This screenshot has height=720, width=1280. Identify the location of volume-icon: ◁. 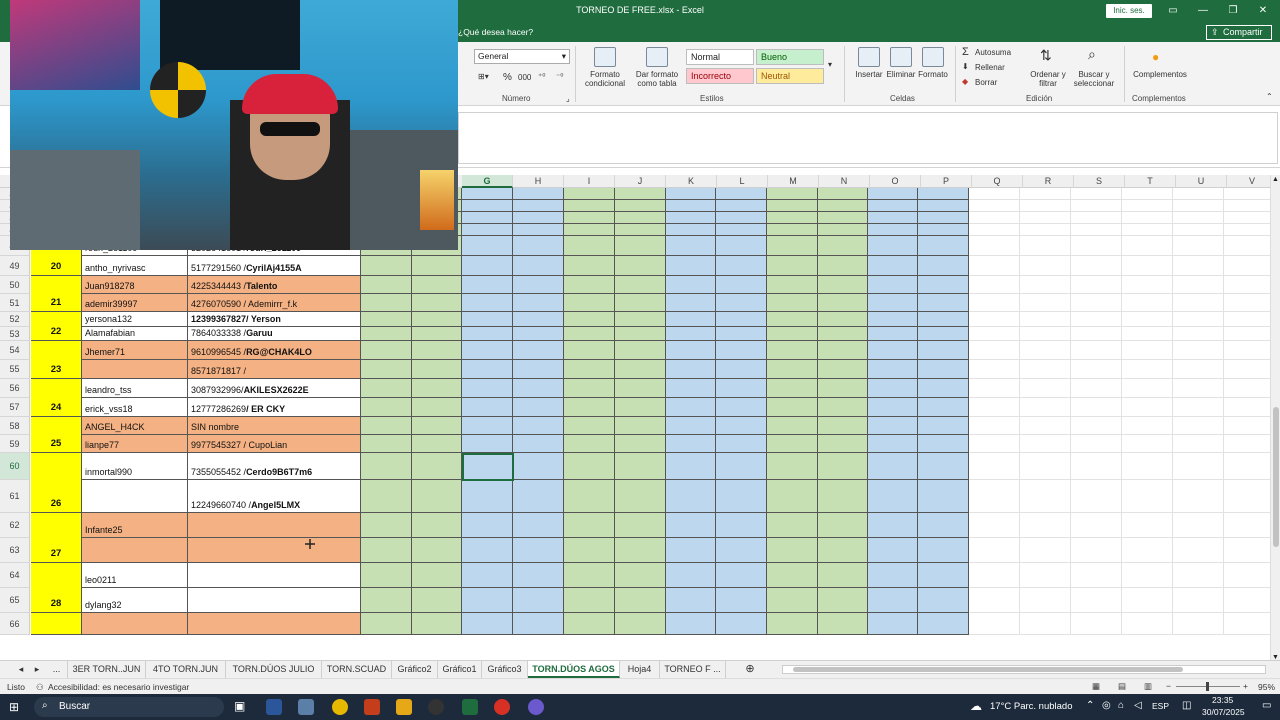
(1138, 705).